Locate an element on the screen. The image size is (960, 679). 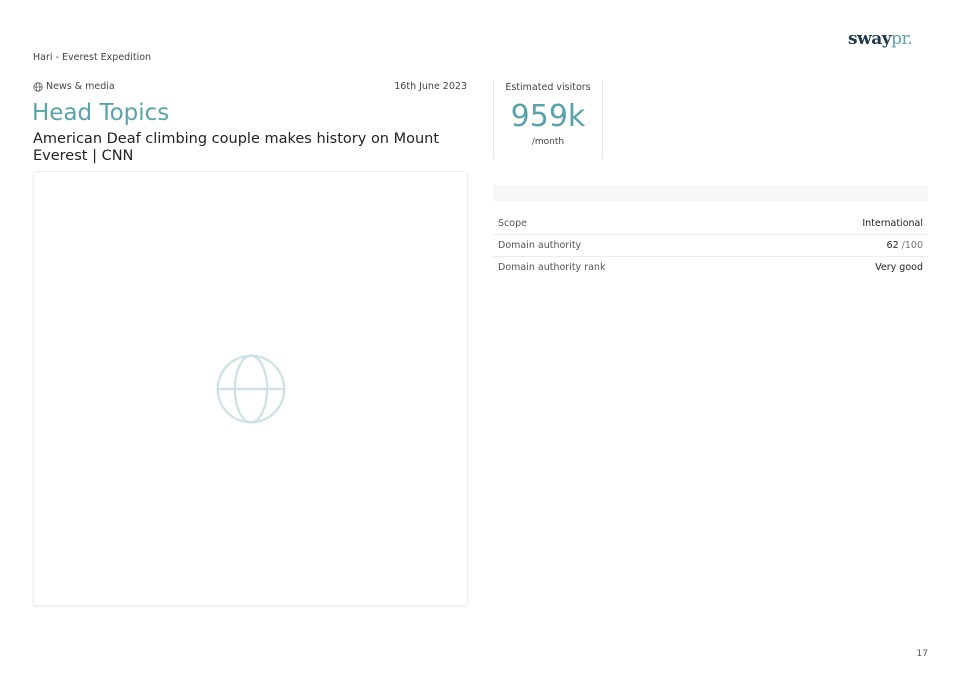
metric-value-text: Very good is located at coordinates (899, 267).